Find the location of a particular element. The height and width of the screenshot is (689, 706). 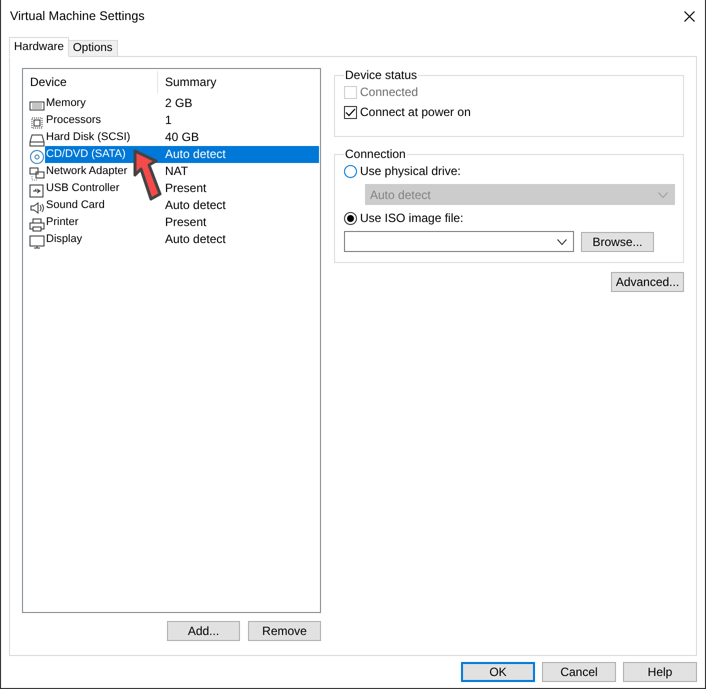

list-row: Memory 2 GB is located at coordinates (182, 103).